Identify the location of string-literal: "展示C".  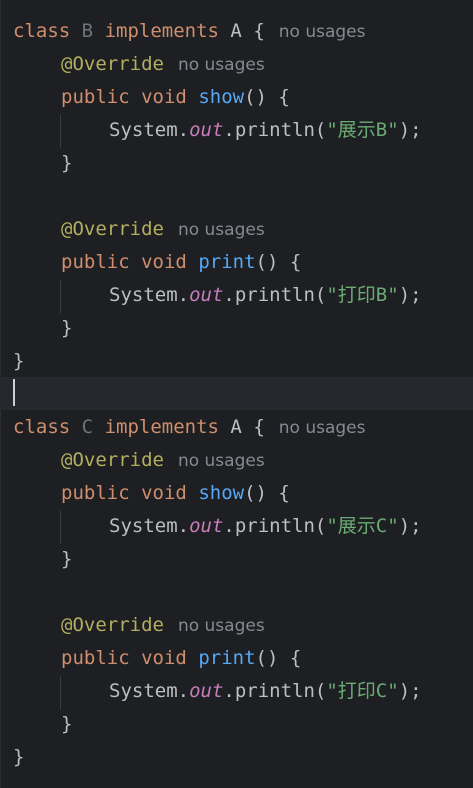
(362, 526).